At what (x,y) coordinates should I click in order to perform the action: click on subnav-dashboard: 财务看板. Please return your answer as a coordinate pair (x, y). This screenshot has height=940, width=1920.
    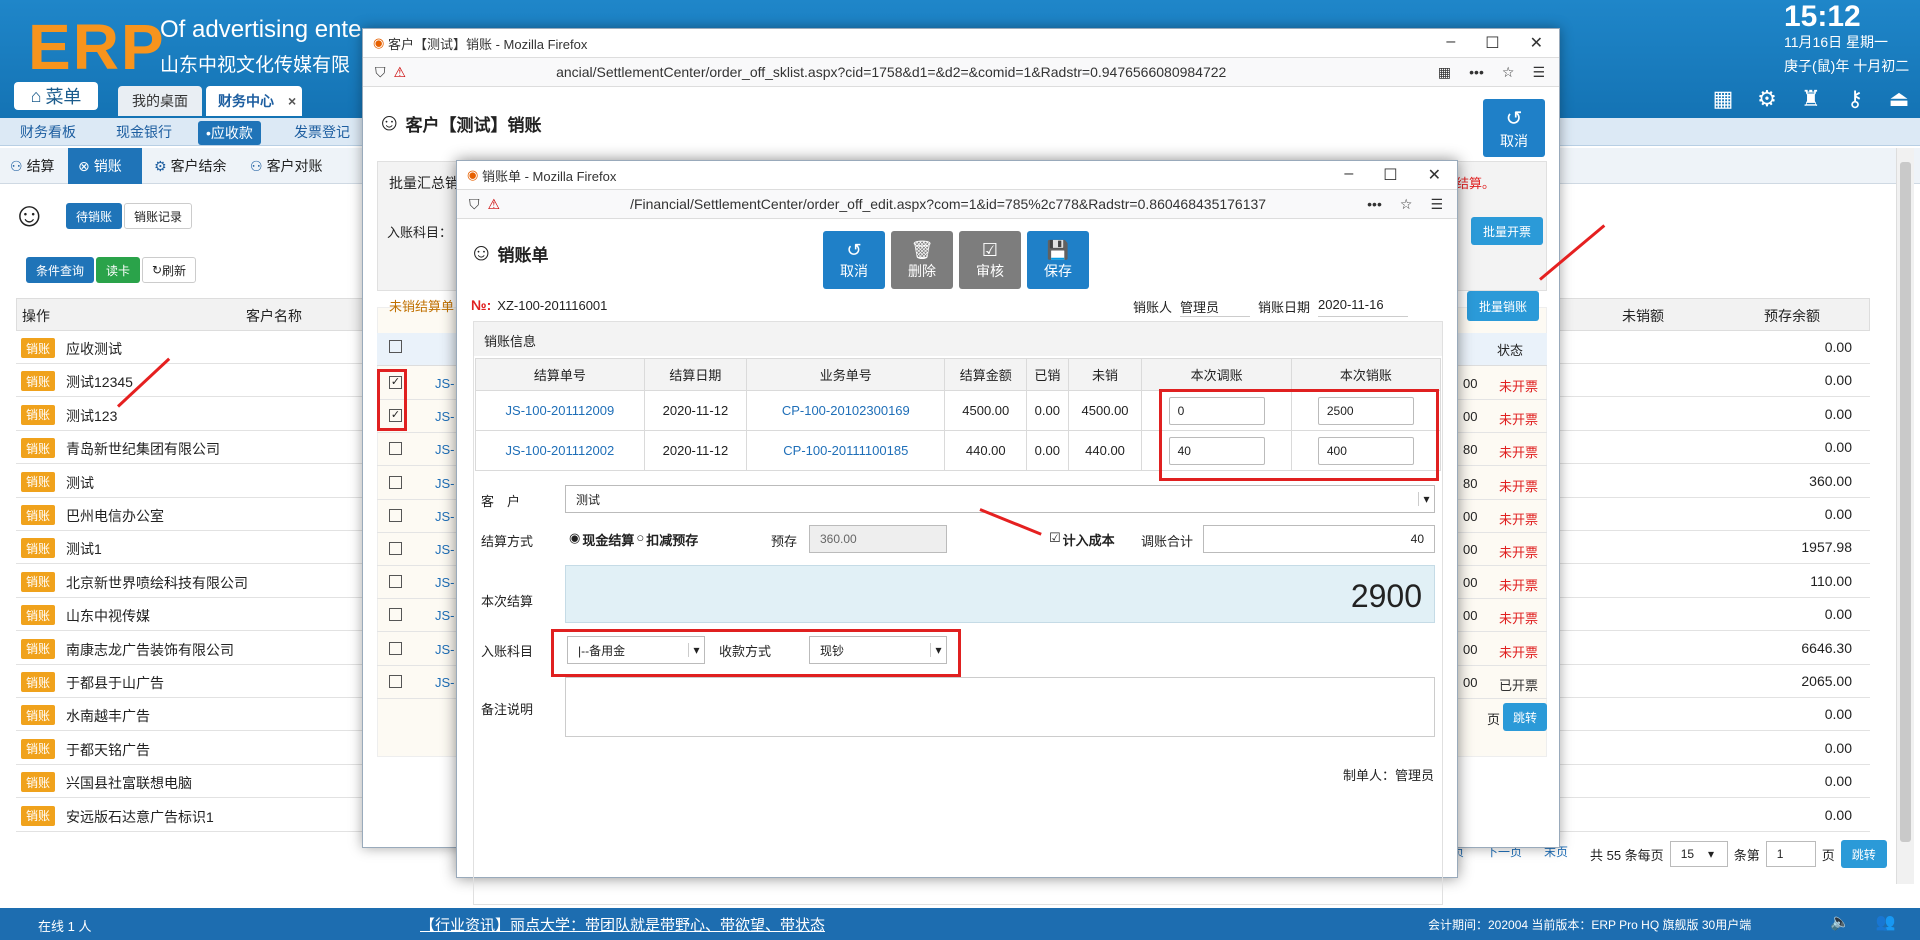
    Looking at the image, I should click on (48, 132).